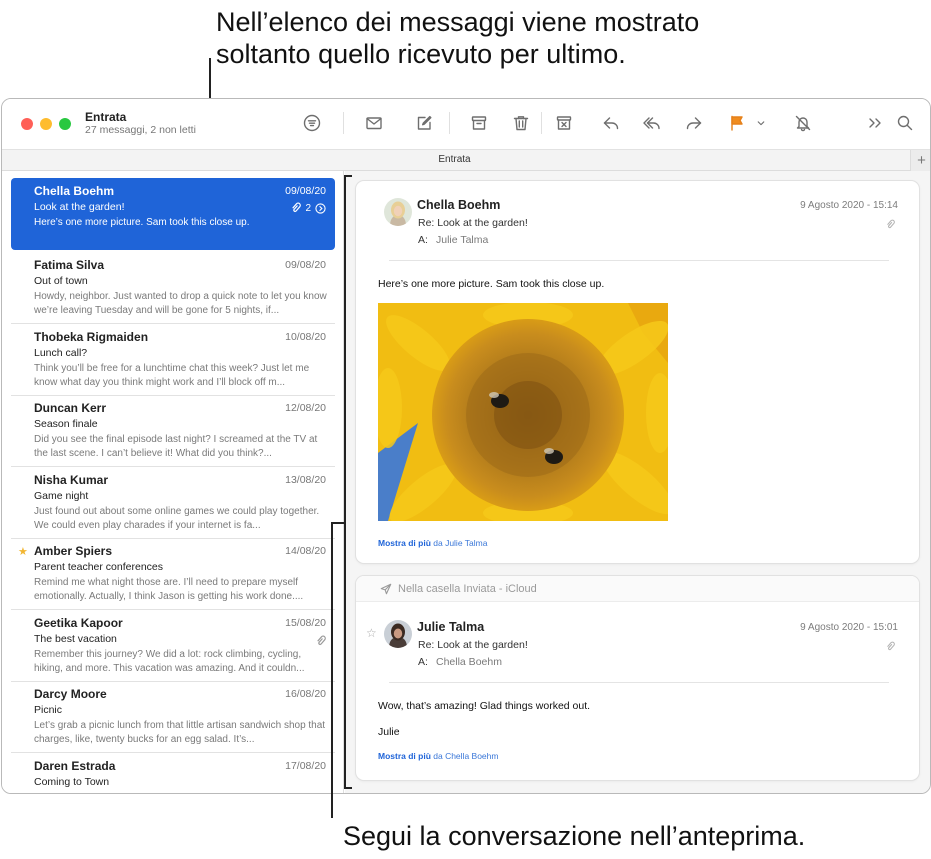 The height and width of the screenshot is (859, 931). Describe the element at coordinates (386, 589) in the screenshot. I see `paper-plane-icon` at that location.